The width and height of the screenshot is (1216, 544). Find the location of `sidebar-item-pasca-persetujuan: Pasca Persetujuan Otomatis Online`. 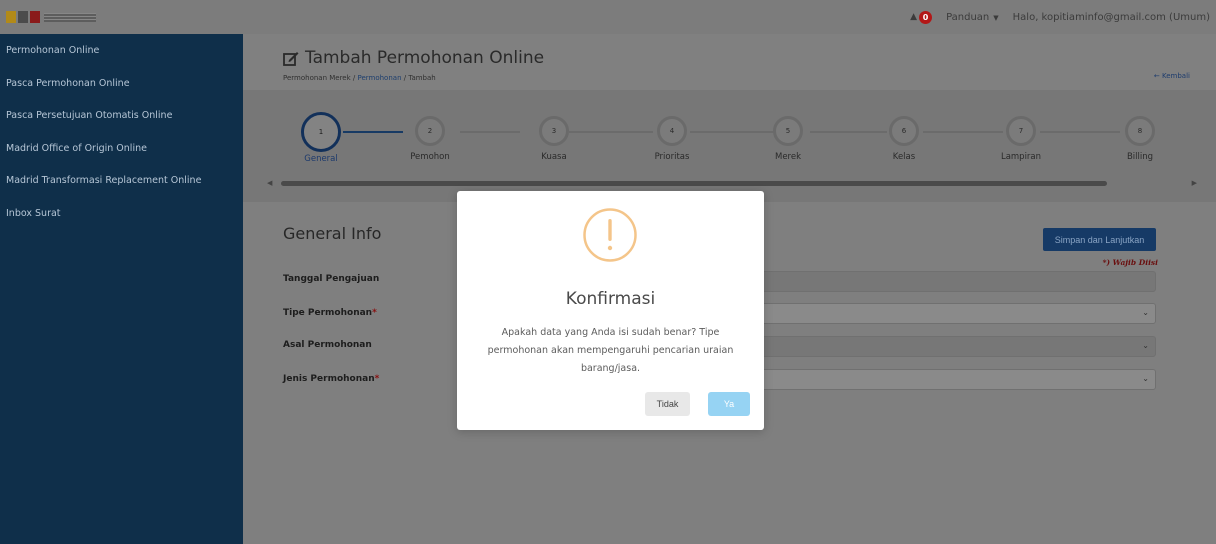

sidebar-item-pasca-persetujuan: Pasca Persetujuan Otomatis Online is located at coordinates (121, 119).